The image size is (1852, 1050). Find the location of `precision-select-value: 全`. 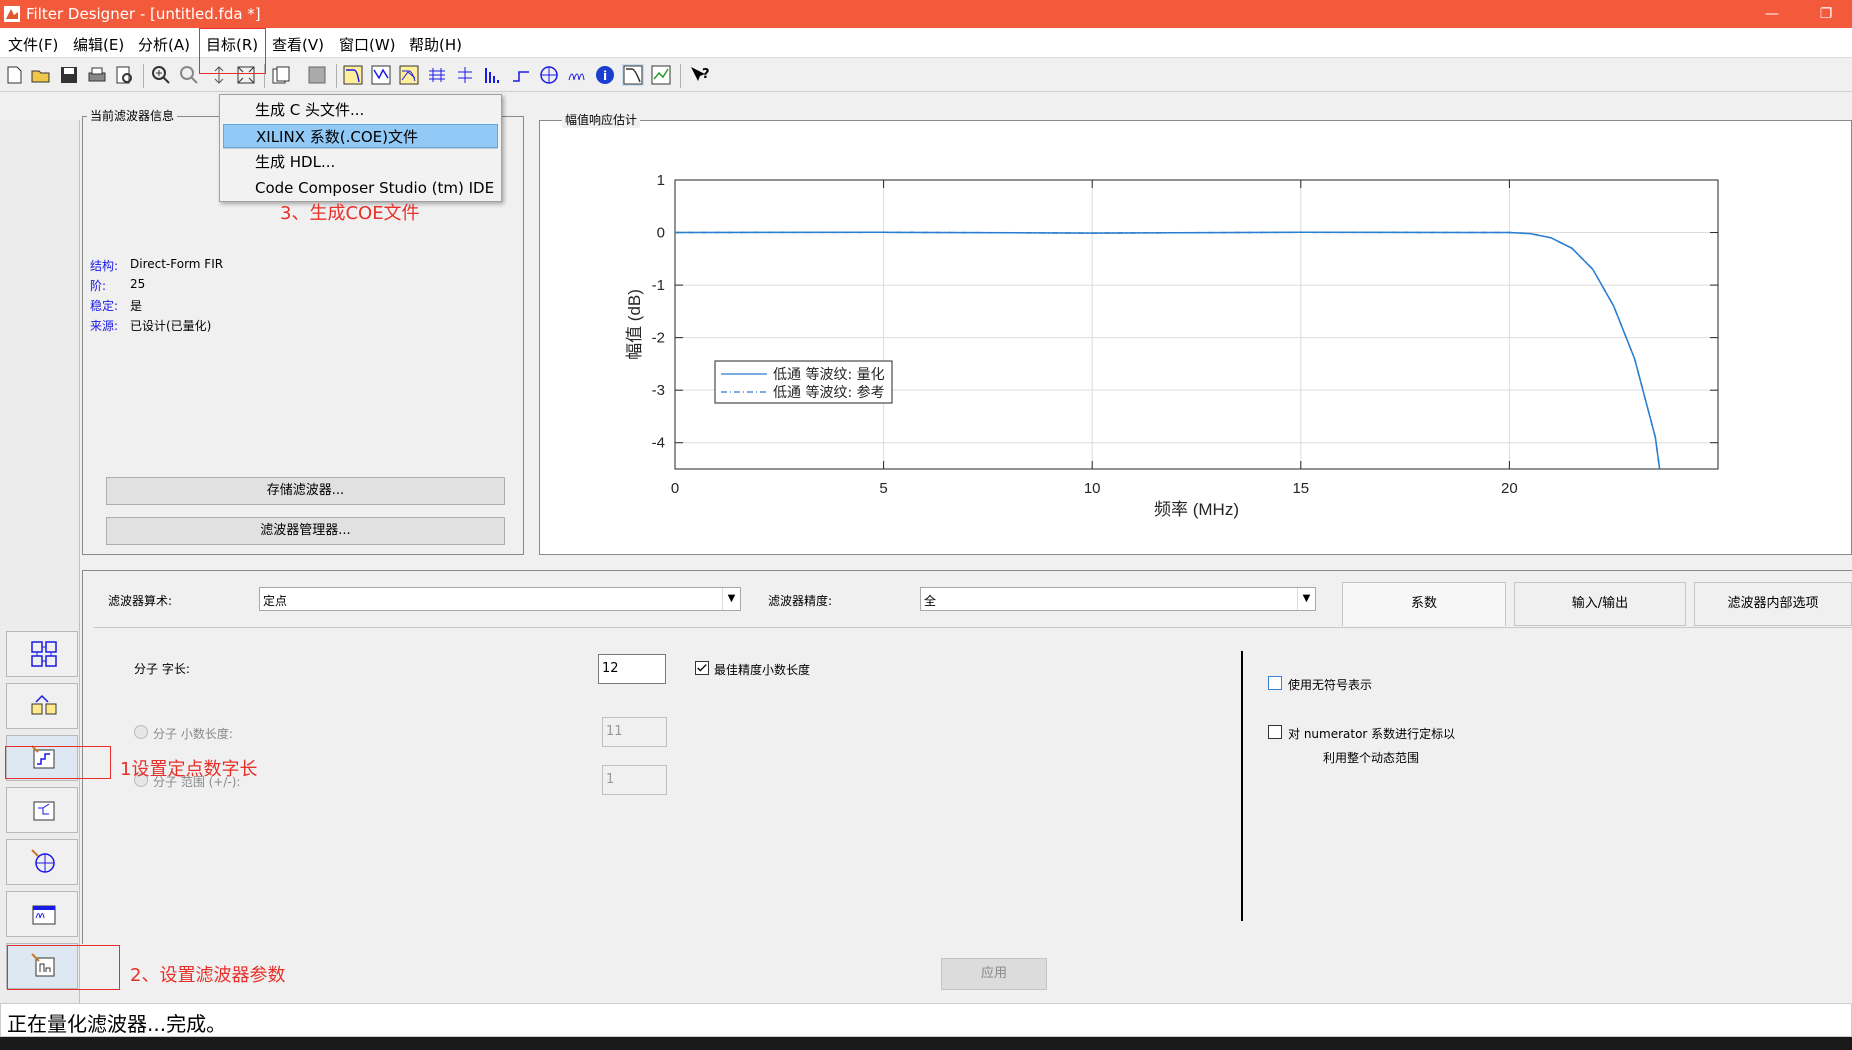

precision-select-value: 全 is located at coordinates (930, 601).